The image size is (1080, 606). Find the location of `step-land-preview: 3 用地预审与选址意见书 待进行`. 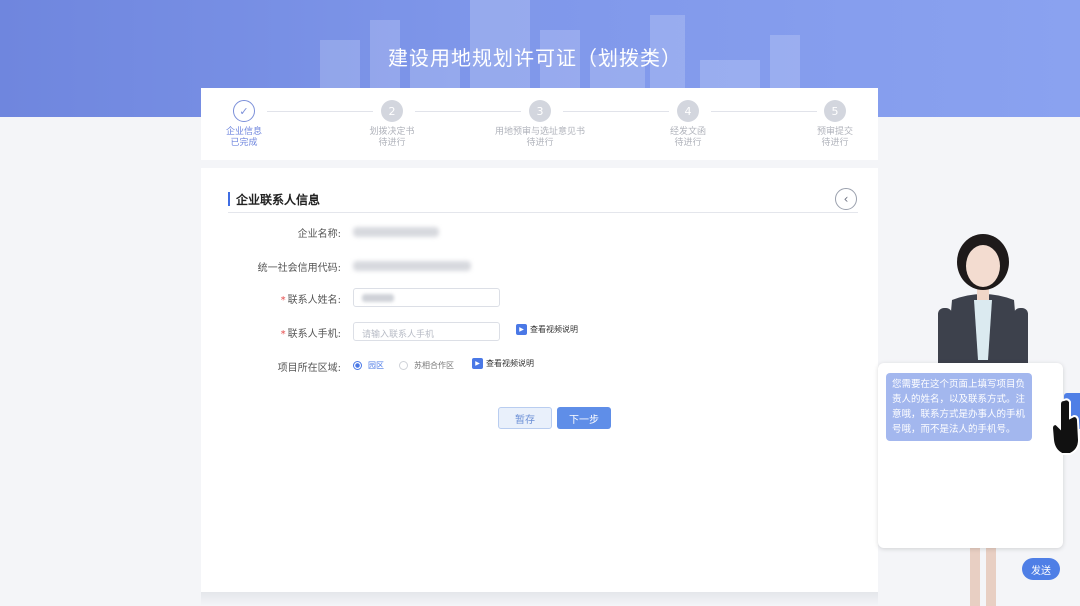

step-land-preview: 3 用地预审与选址意见书 待进行 is located at coordinates (540, 124).